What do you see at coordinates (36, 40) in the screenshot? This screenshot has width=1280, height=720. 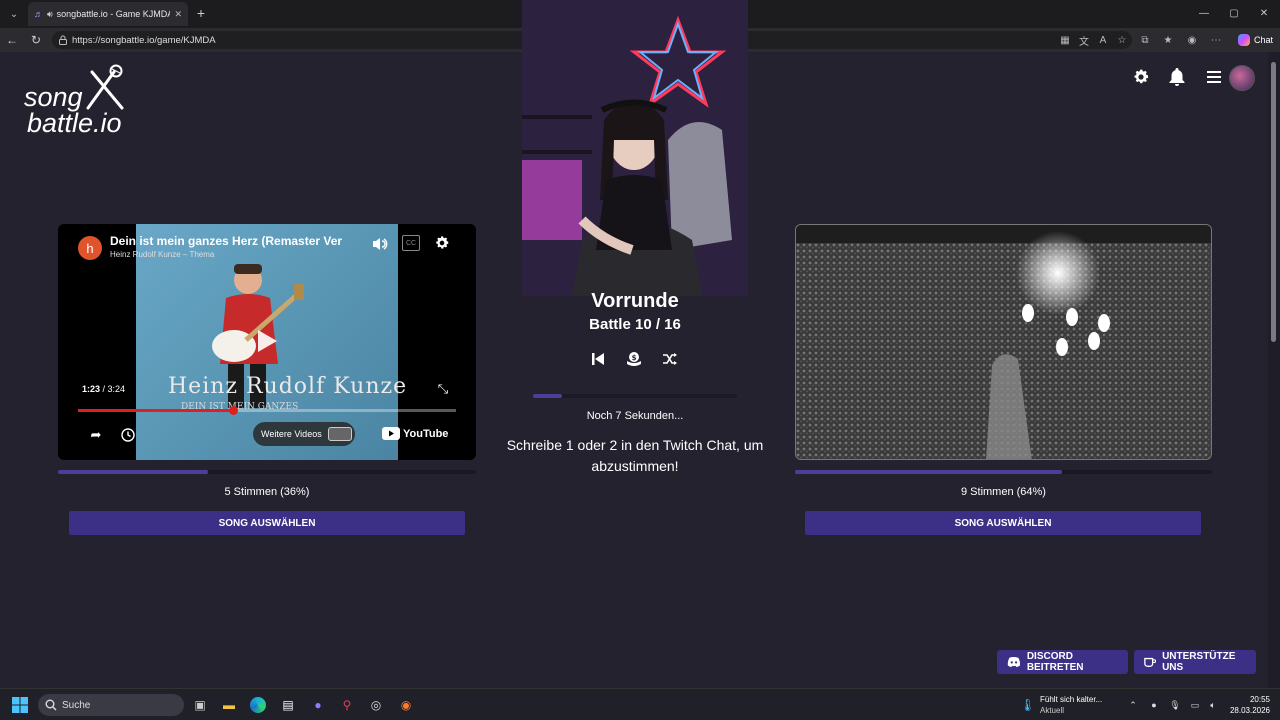 I see `reload-icon: ↻` at bounding box center [36, 40].